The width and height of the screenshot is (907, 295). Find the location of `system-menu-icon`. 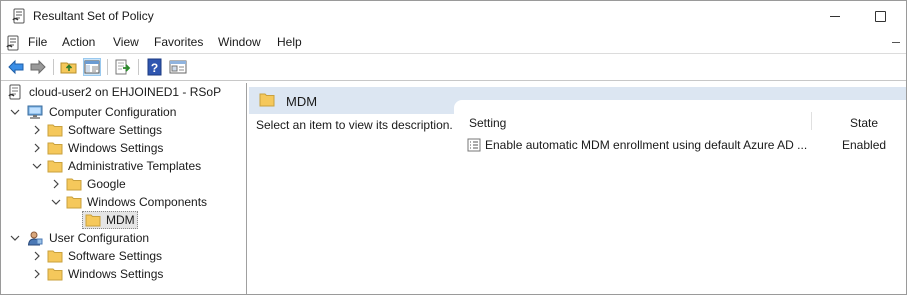

system-menu-icon is located at coordinates (13, 43).